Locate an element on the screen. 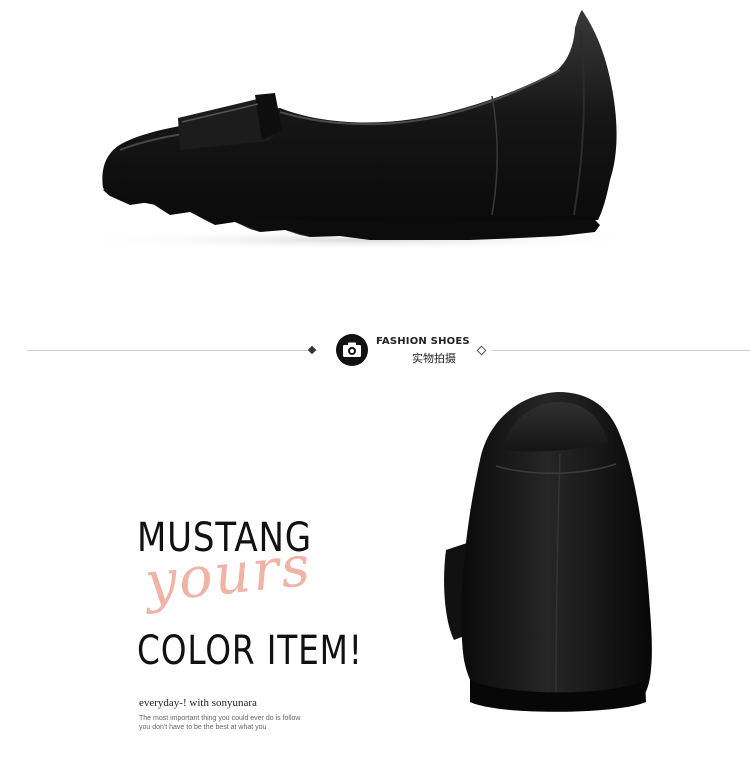 The width and height of the screenshot is (750, 782). badge-subtitle: 实物拍摄 is located at coordinates (434, 359).